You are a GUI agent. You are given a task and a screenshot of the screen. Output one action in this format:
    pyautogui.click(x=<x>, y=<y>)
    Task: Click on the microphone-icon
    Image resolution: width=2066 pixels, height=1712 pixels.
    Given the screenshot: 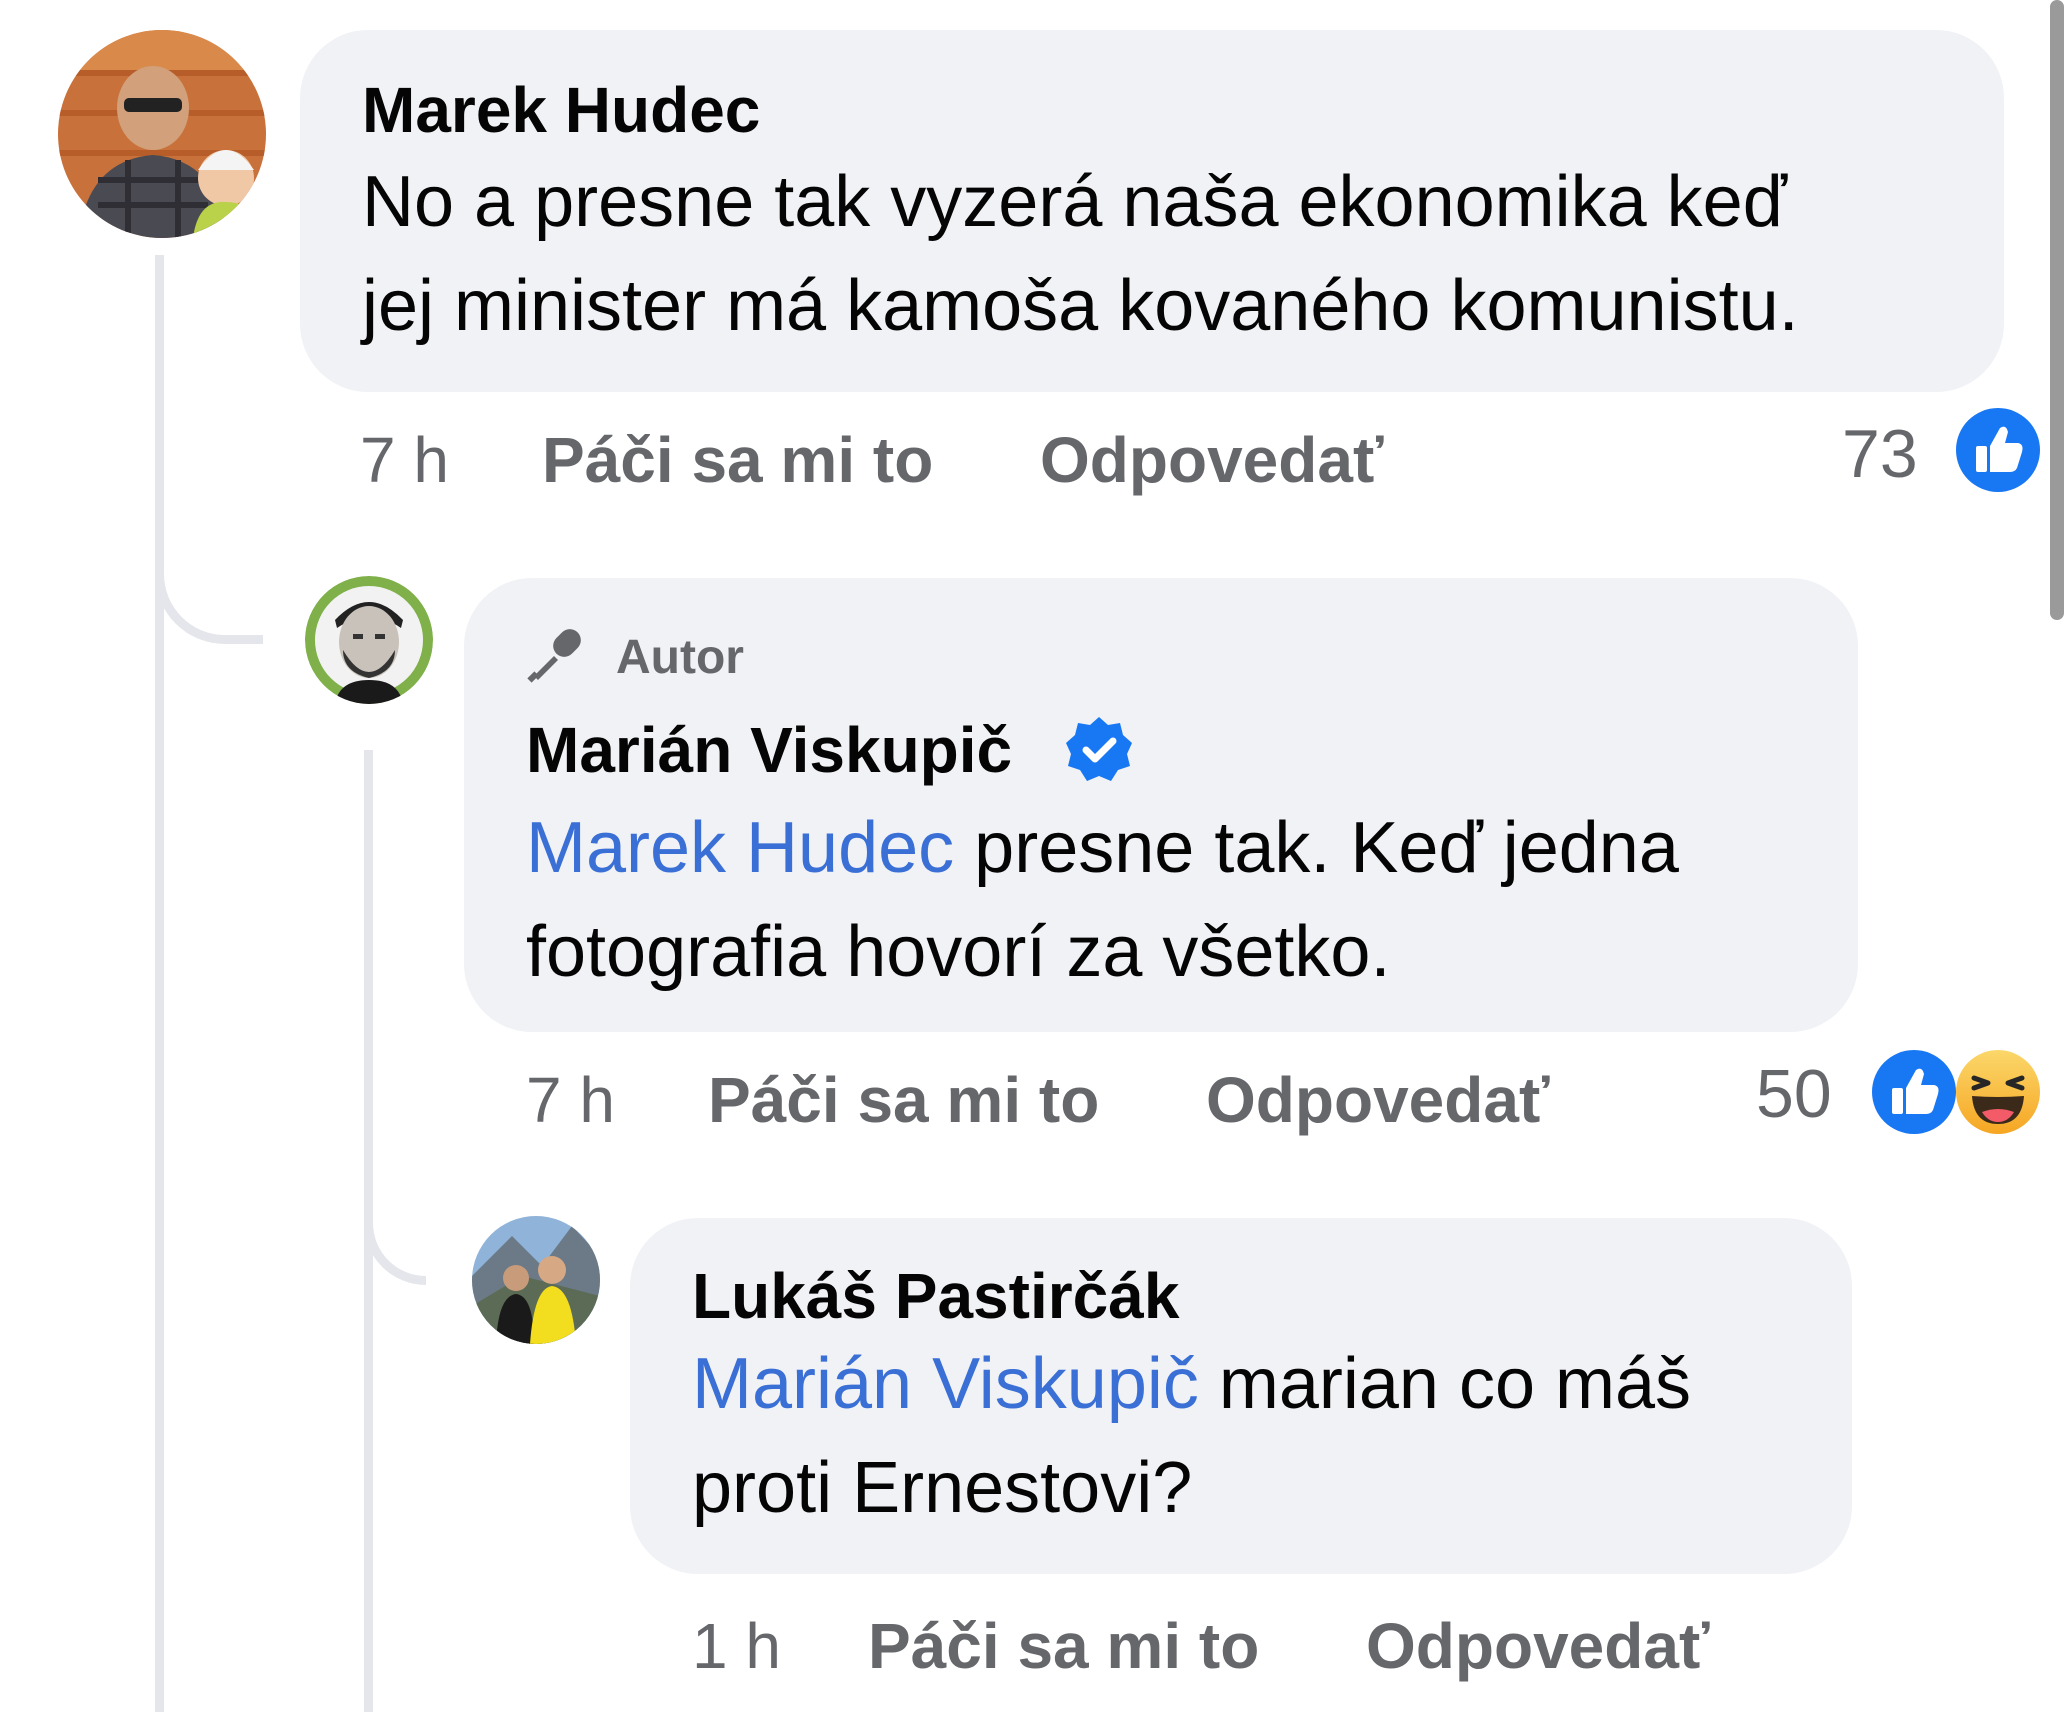 What is the action you would take?
    pyautogui.click(x=558, y=654)
    